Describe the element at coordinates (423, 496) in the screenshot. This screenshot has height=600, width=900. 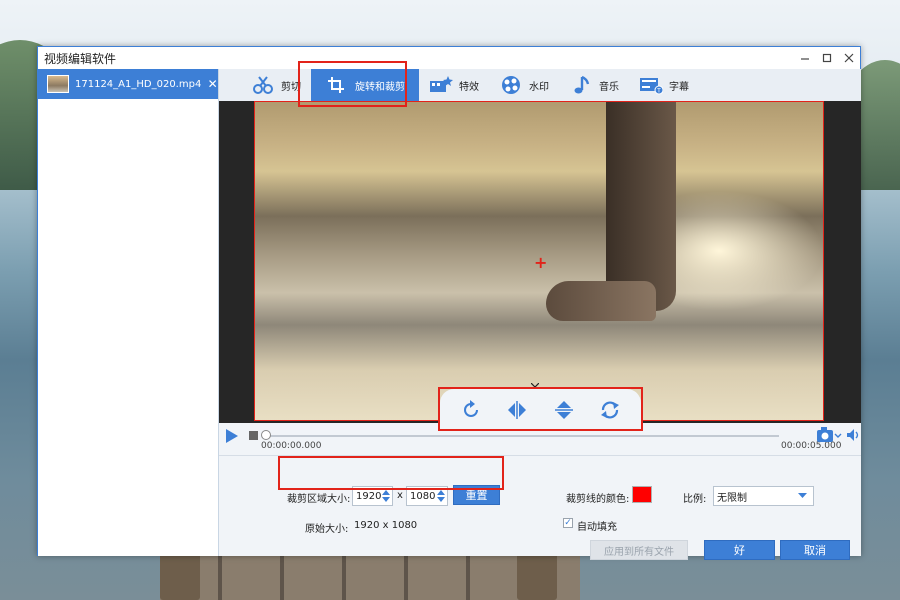
I see `crop-height-value: 1080` at that location.